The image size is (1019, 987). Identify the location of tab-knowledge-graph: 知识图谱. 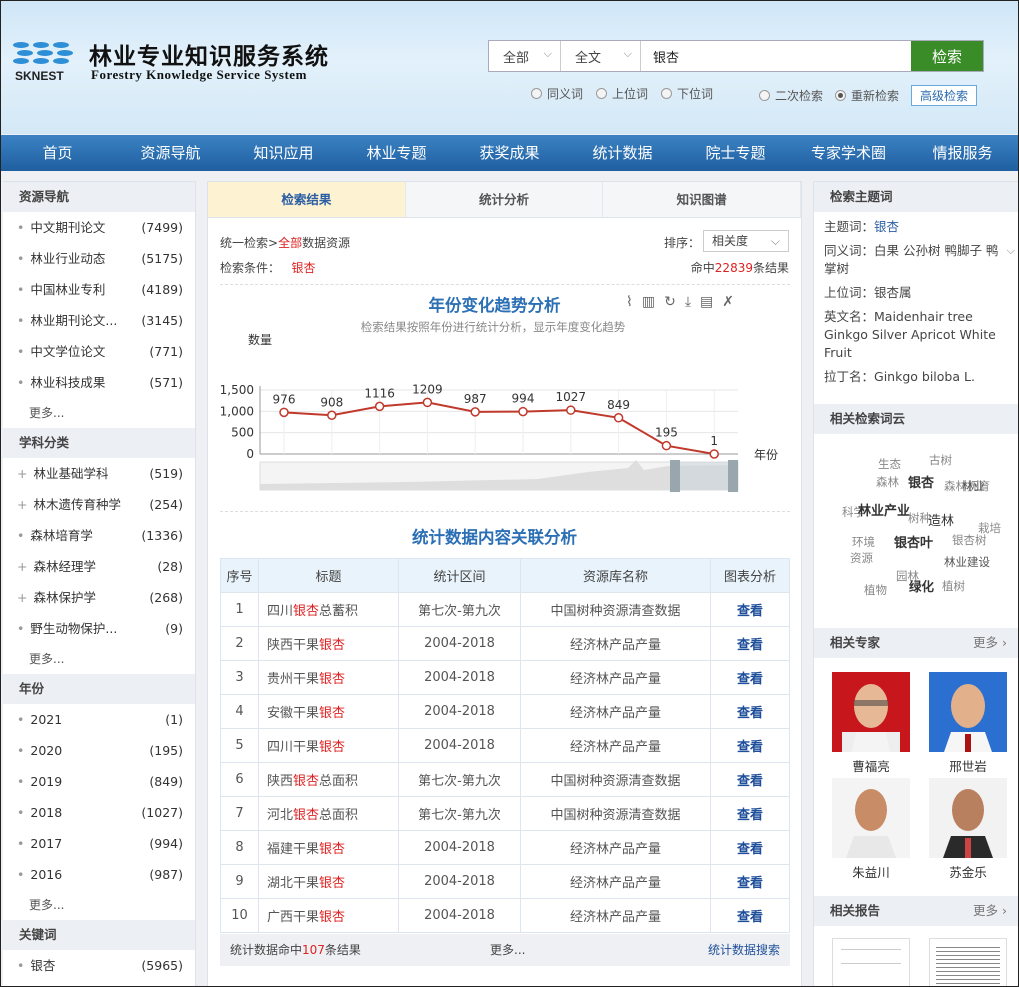
(702, 199).